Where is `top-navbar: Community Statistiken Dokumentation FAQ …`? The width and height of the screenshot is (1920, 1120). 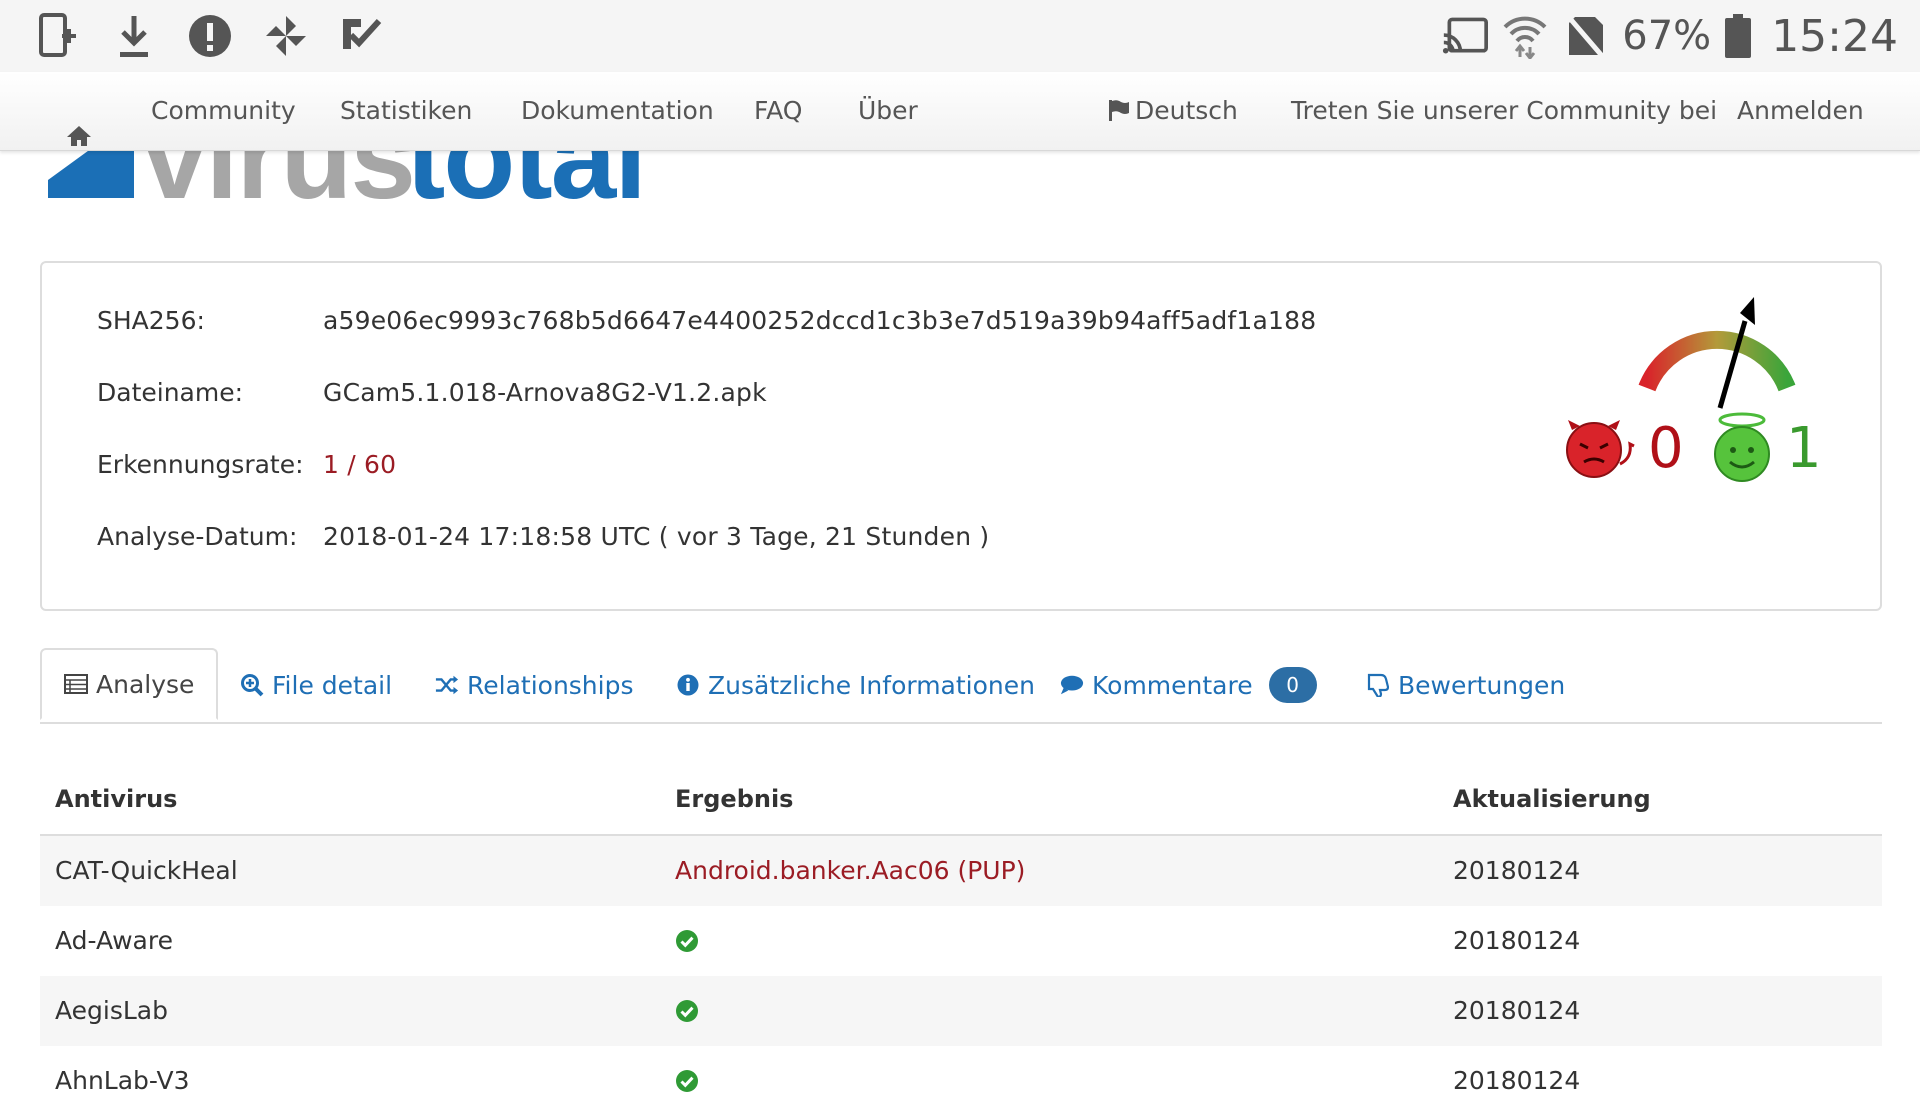
top-navbar: Community Statistiken Dokumentation FAQ … is located at coordinates (960, 111).